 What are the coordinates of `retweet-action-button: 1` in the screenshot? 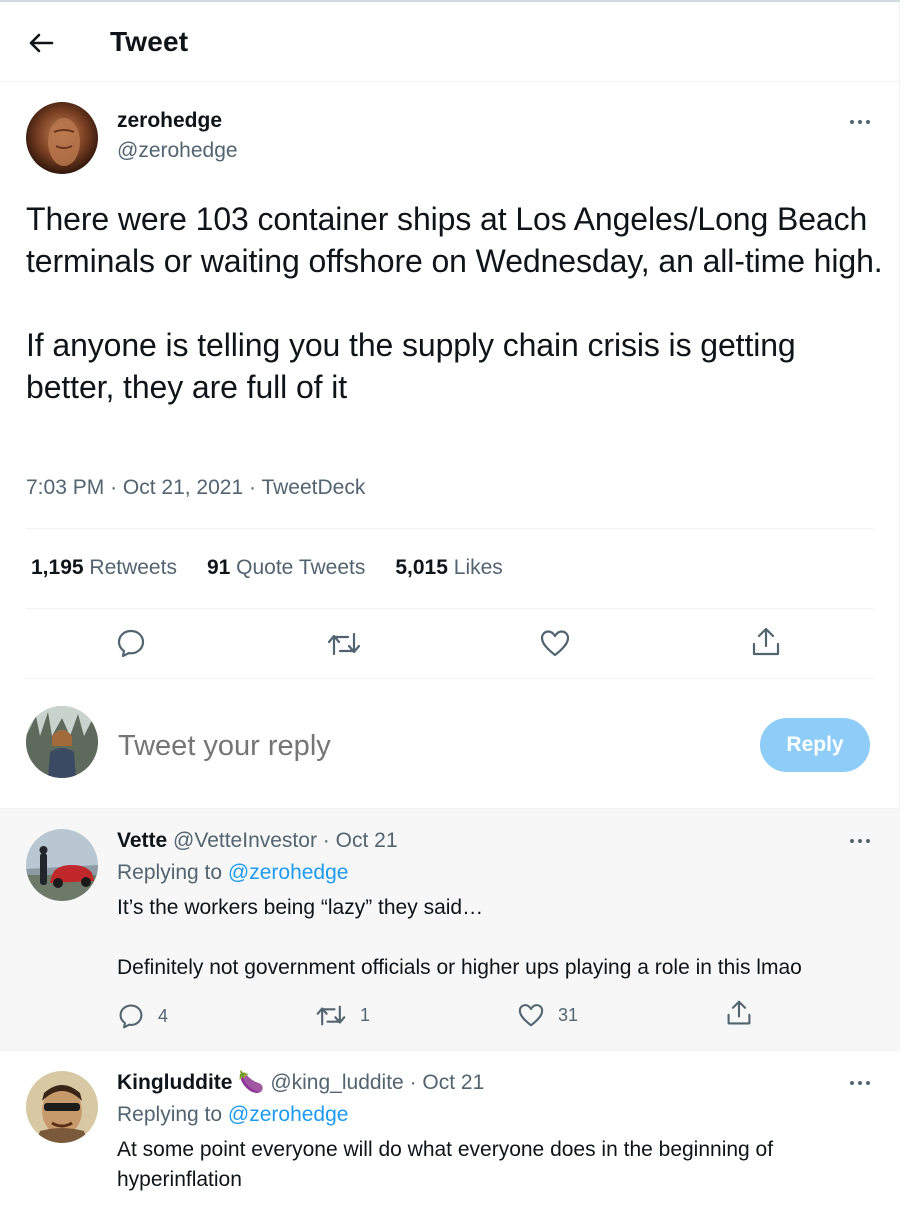 It's located at (343, 1015).